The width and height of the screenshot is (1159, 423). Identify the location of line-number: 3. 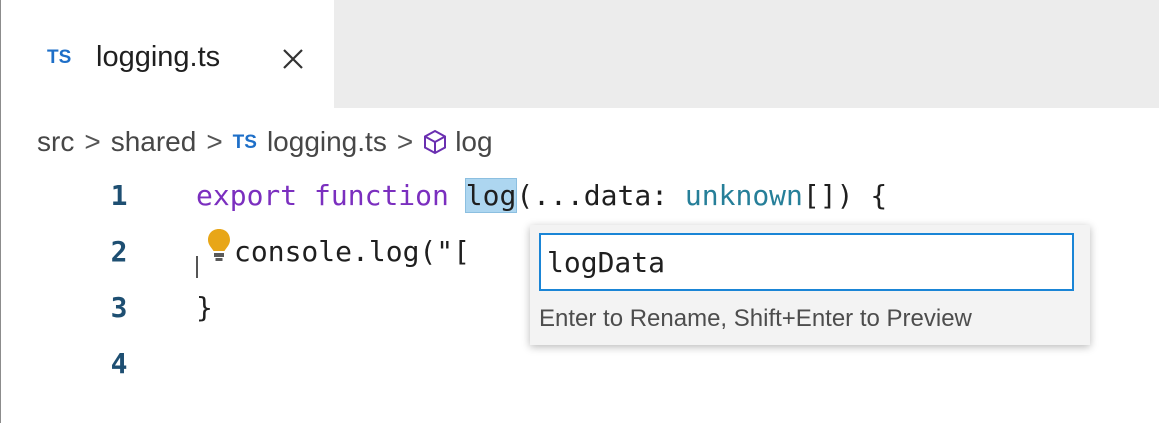
(119, 307).